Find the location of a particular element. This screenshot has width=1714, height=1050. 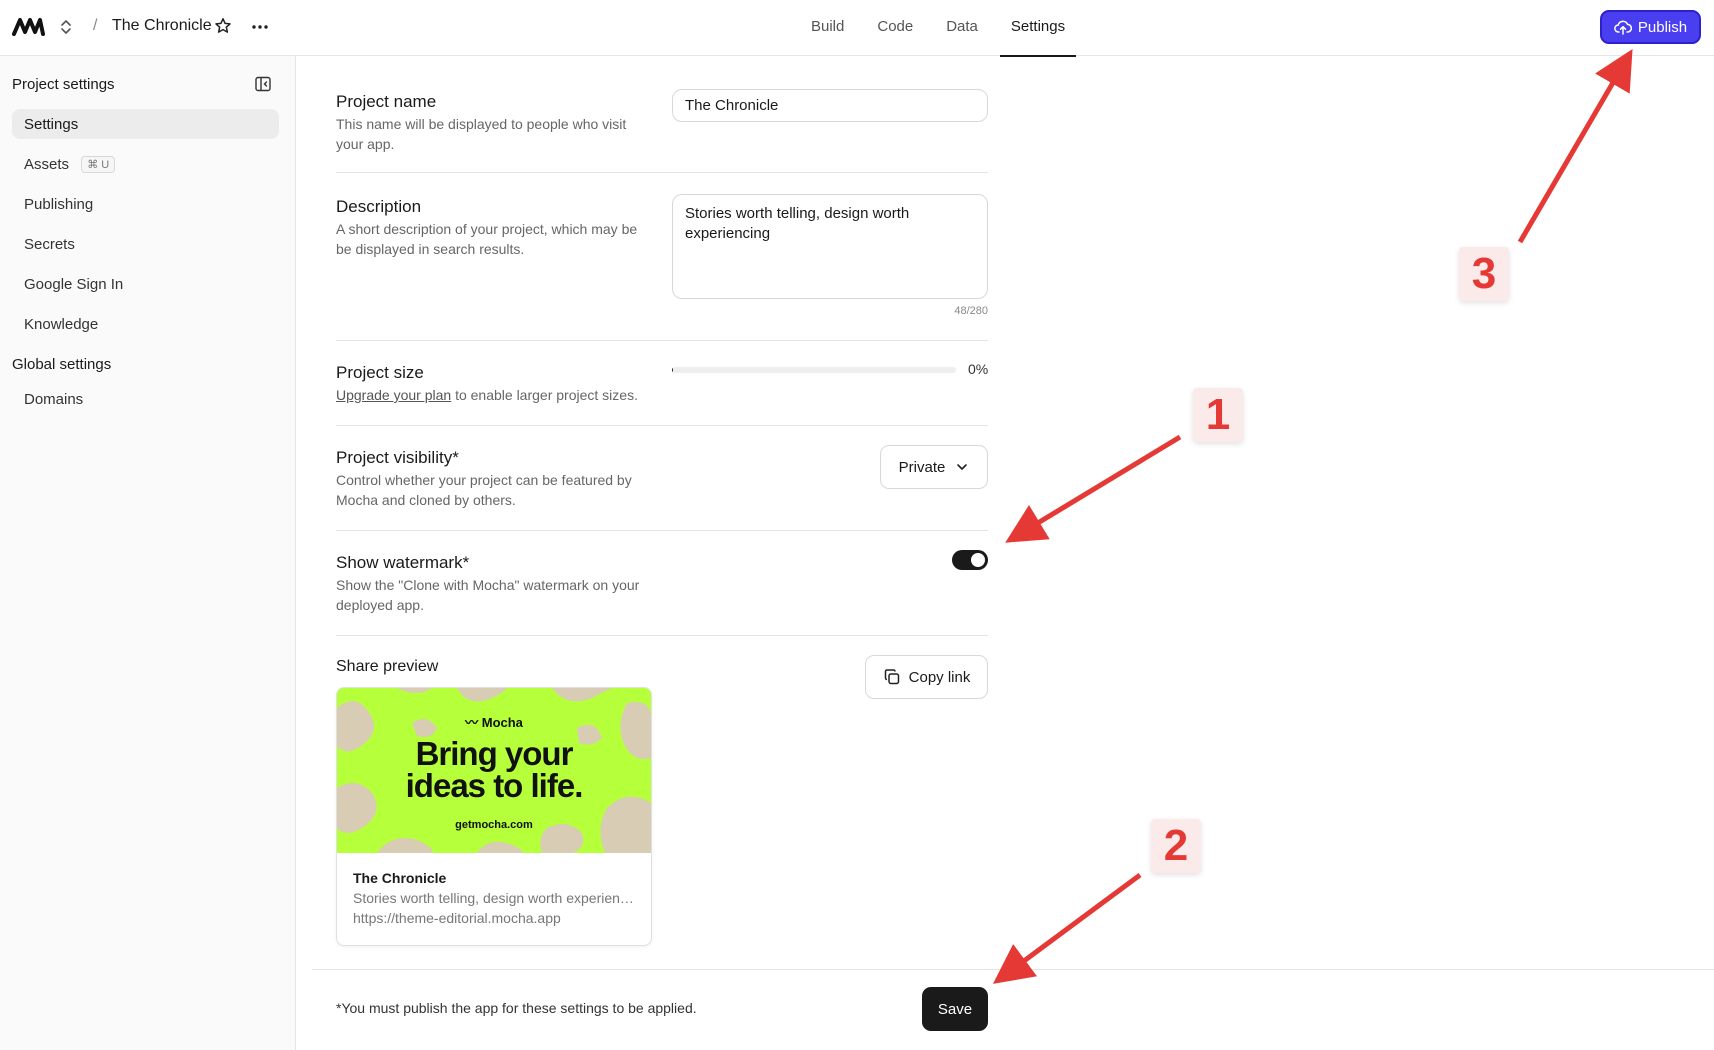

project-size-progress-fill is located at coordinates (673, 370).